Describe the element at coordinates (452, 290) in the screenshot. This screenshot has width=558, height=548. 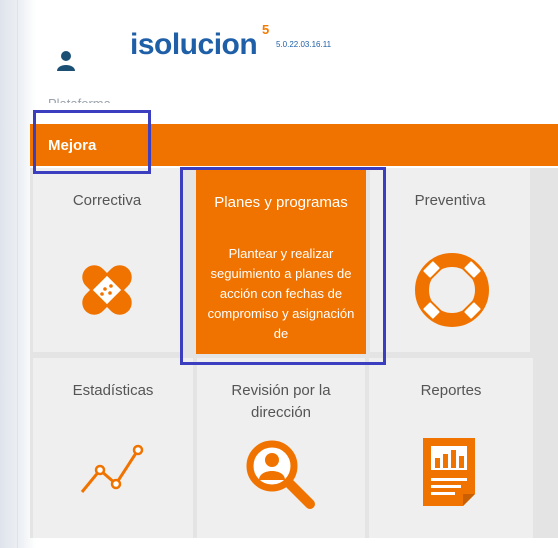
I see `lifebuoy-icon` at that location.